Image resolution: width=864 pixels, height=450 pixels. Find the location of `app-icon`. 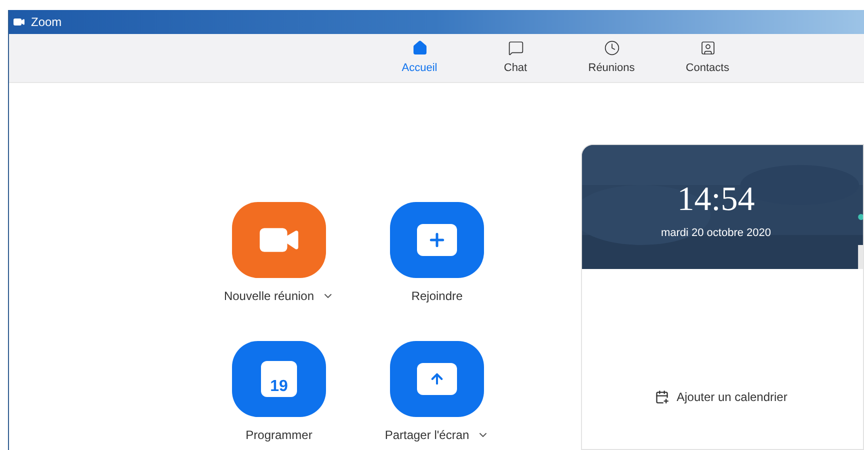

app-icon is located at coordinates (19, 22).